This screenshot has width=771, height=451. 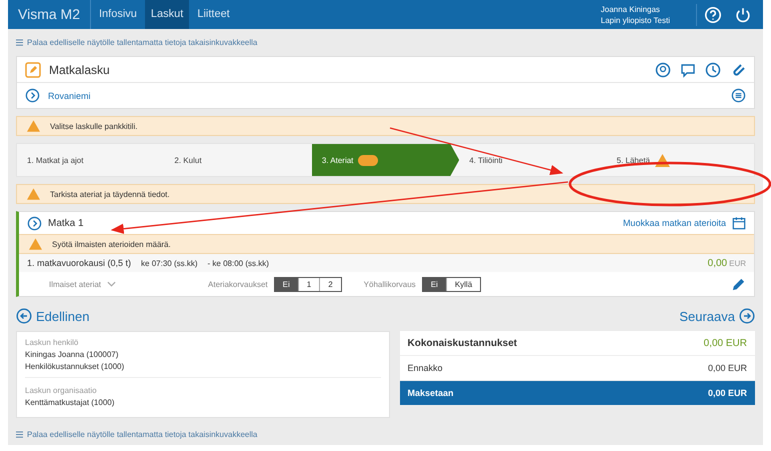 I want to click on nav-tab: Liitteet, so click(x=213, y=14).